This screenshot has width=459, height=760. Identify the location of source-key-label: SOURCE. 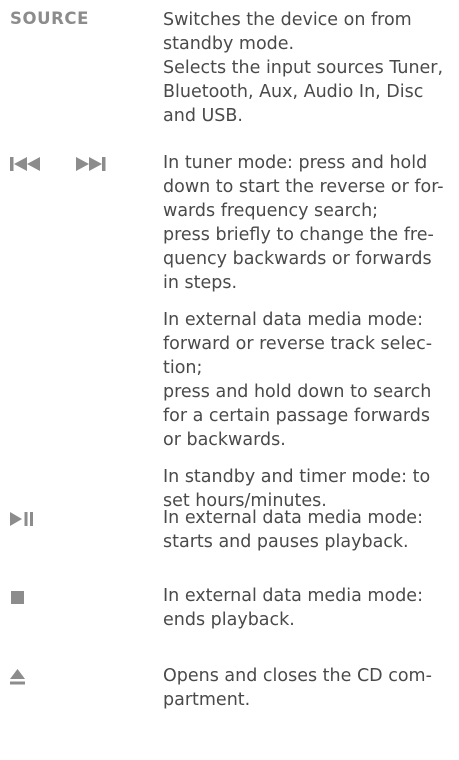
(49, 18).